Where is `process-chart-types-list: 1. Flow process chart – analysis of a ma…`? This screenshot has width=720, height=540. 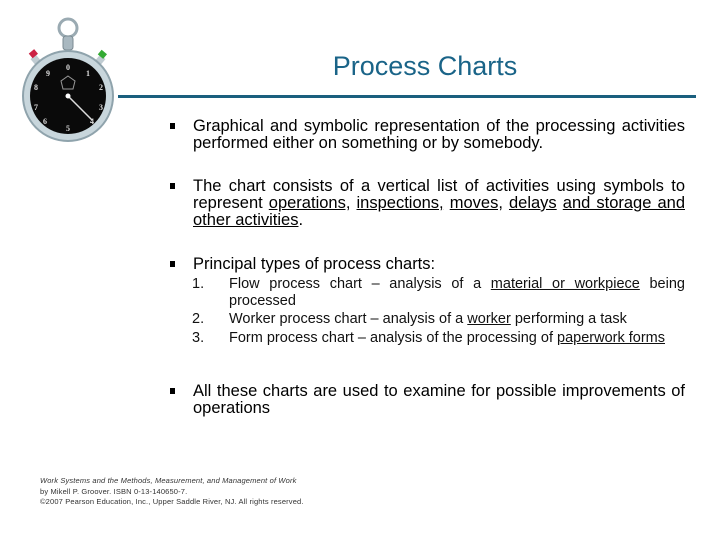 process-chart-types-list: 1. Flow process chart – analysis of a ma… is located at coordinates (438, 311).